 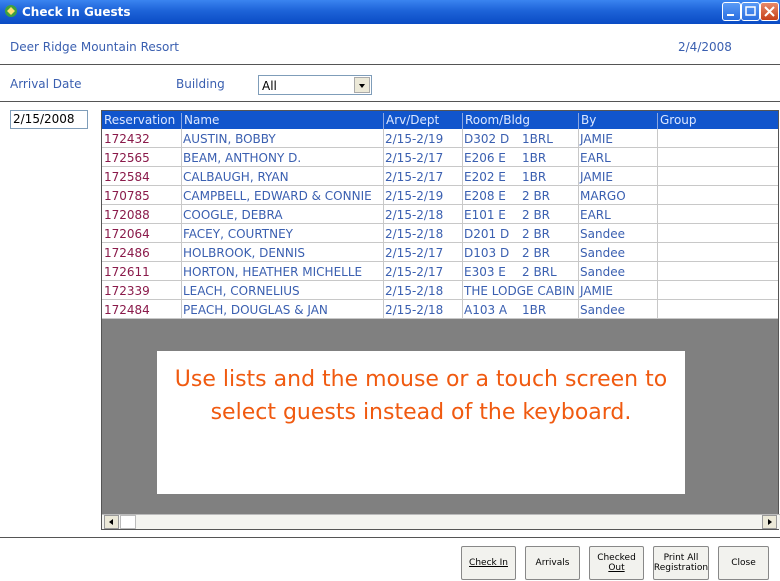 I want to click on chevron-down-icon, so click(x=362, y=85).